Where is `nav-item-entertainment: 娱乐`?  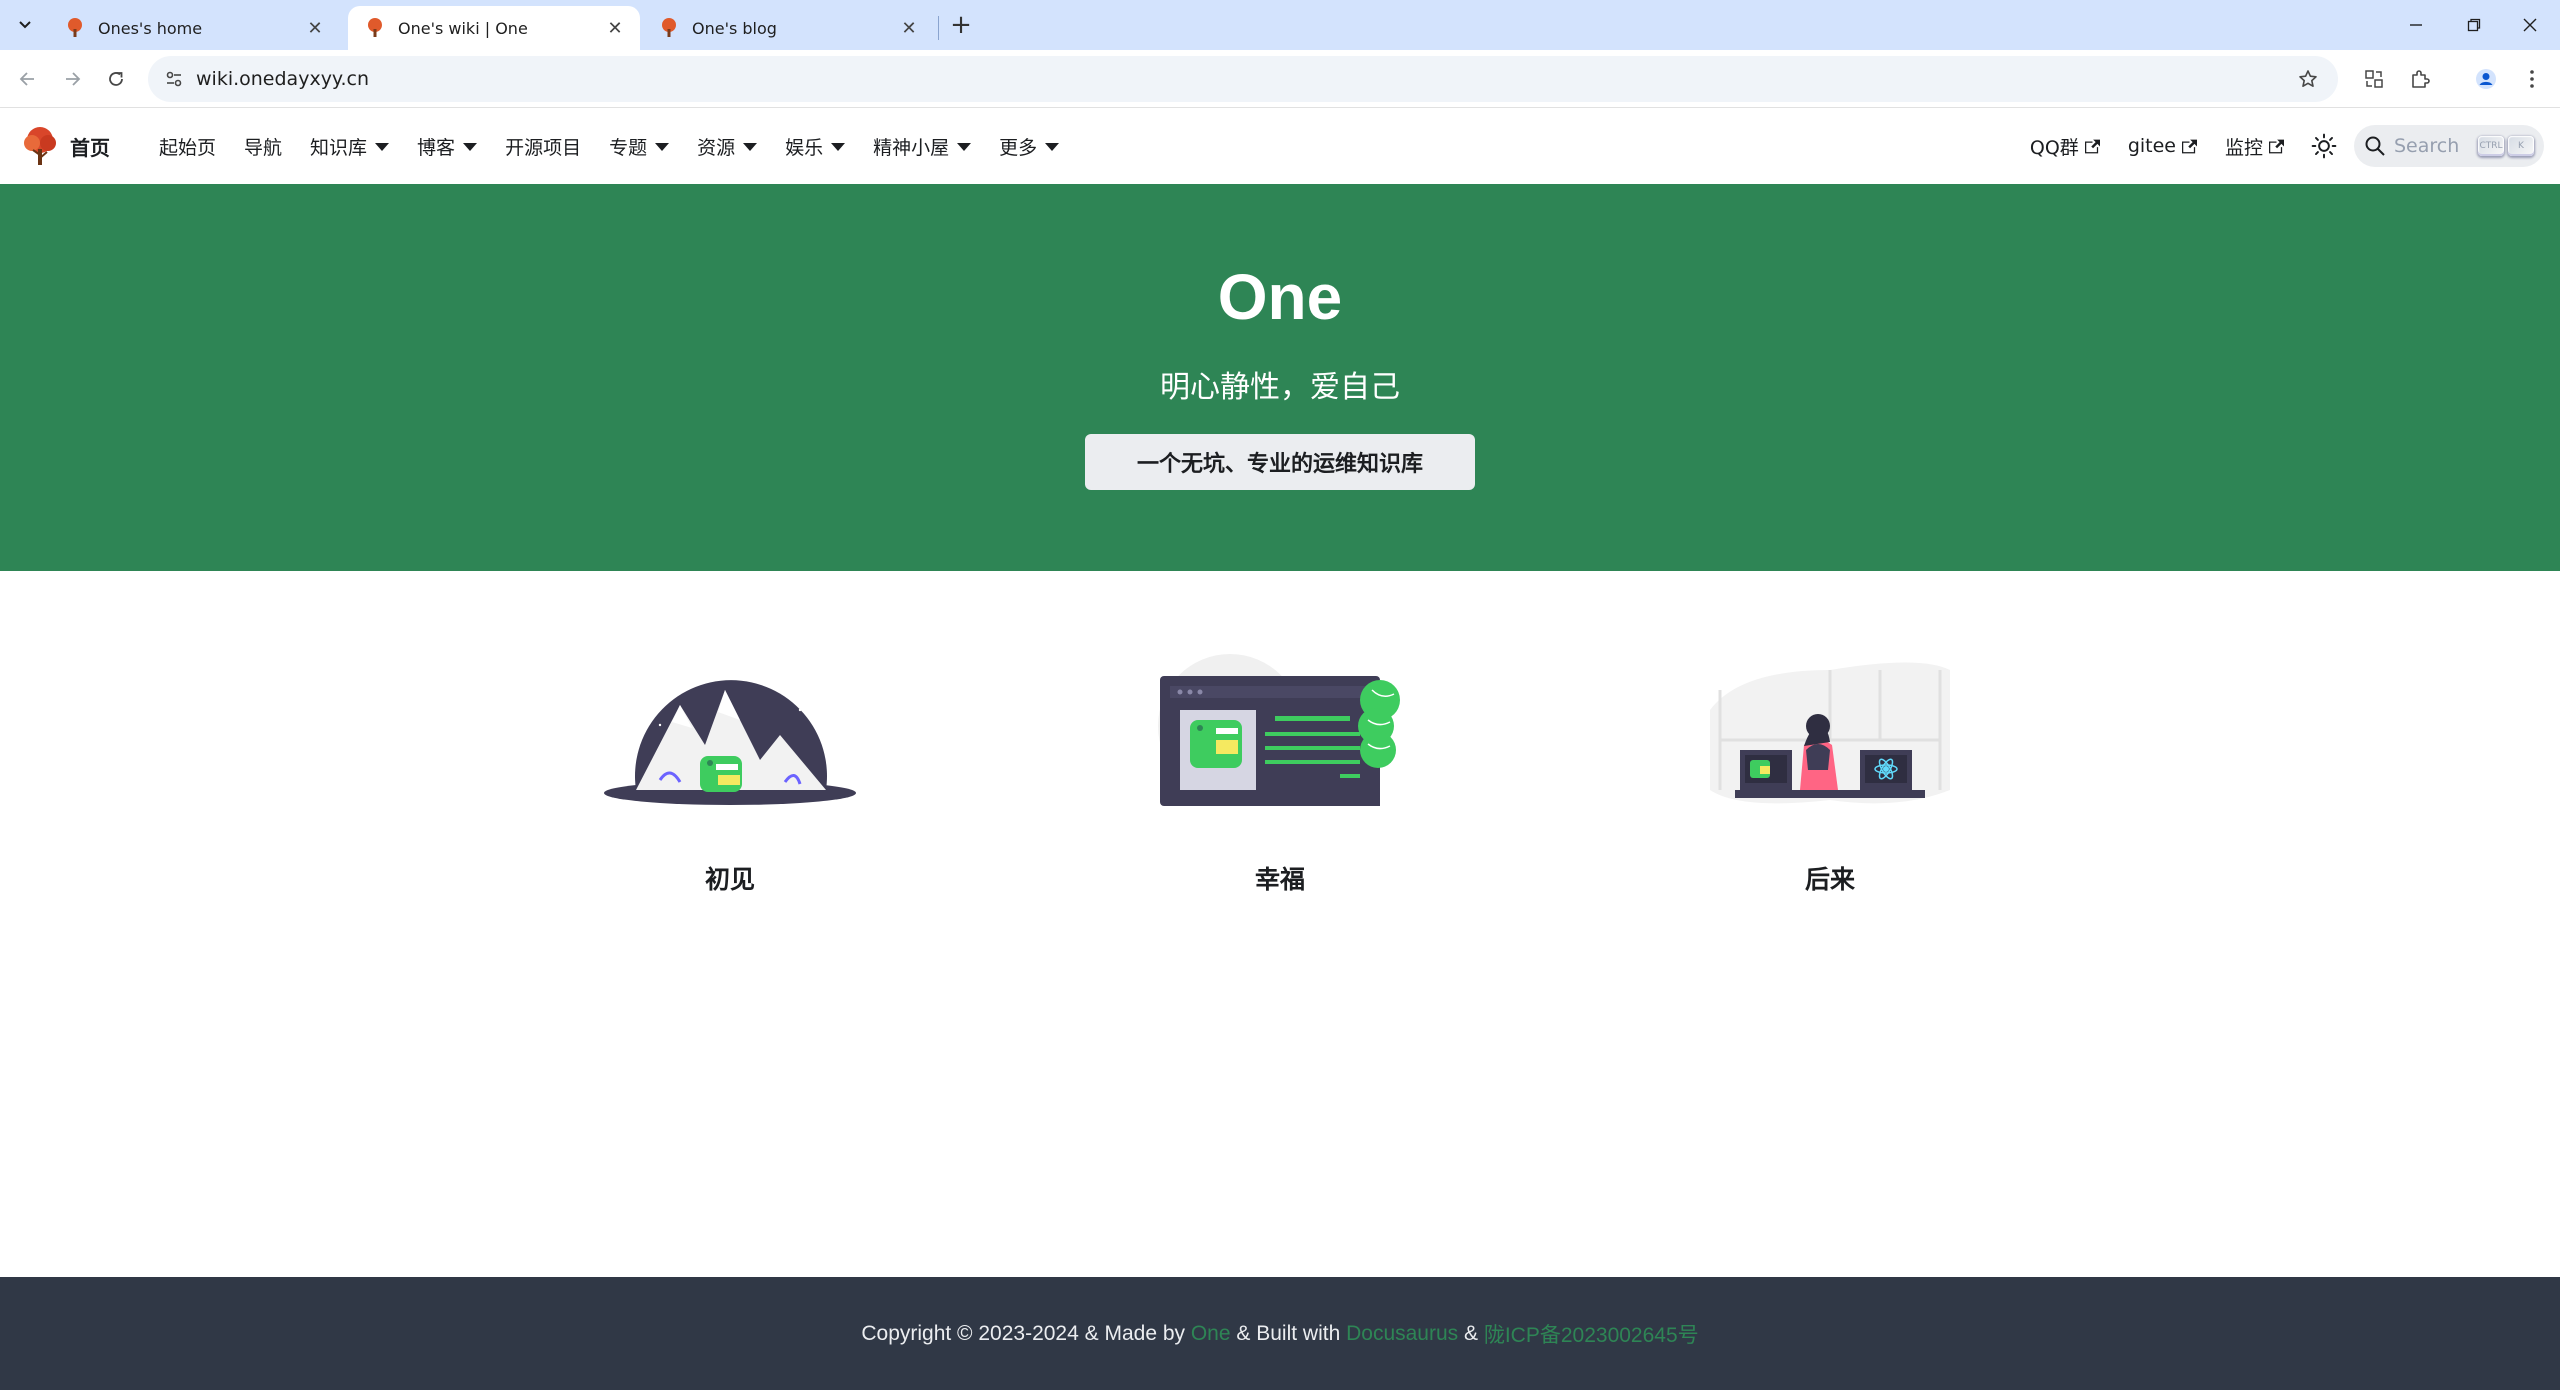 nav-item-entertainment: 娱乐 is located at coordinates (815, 146).